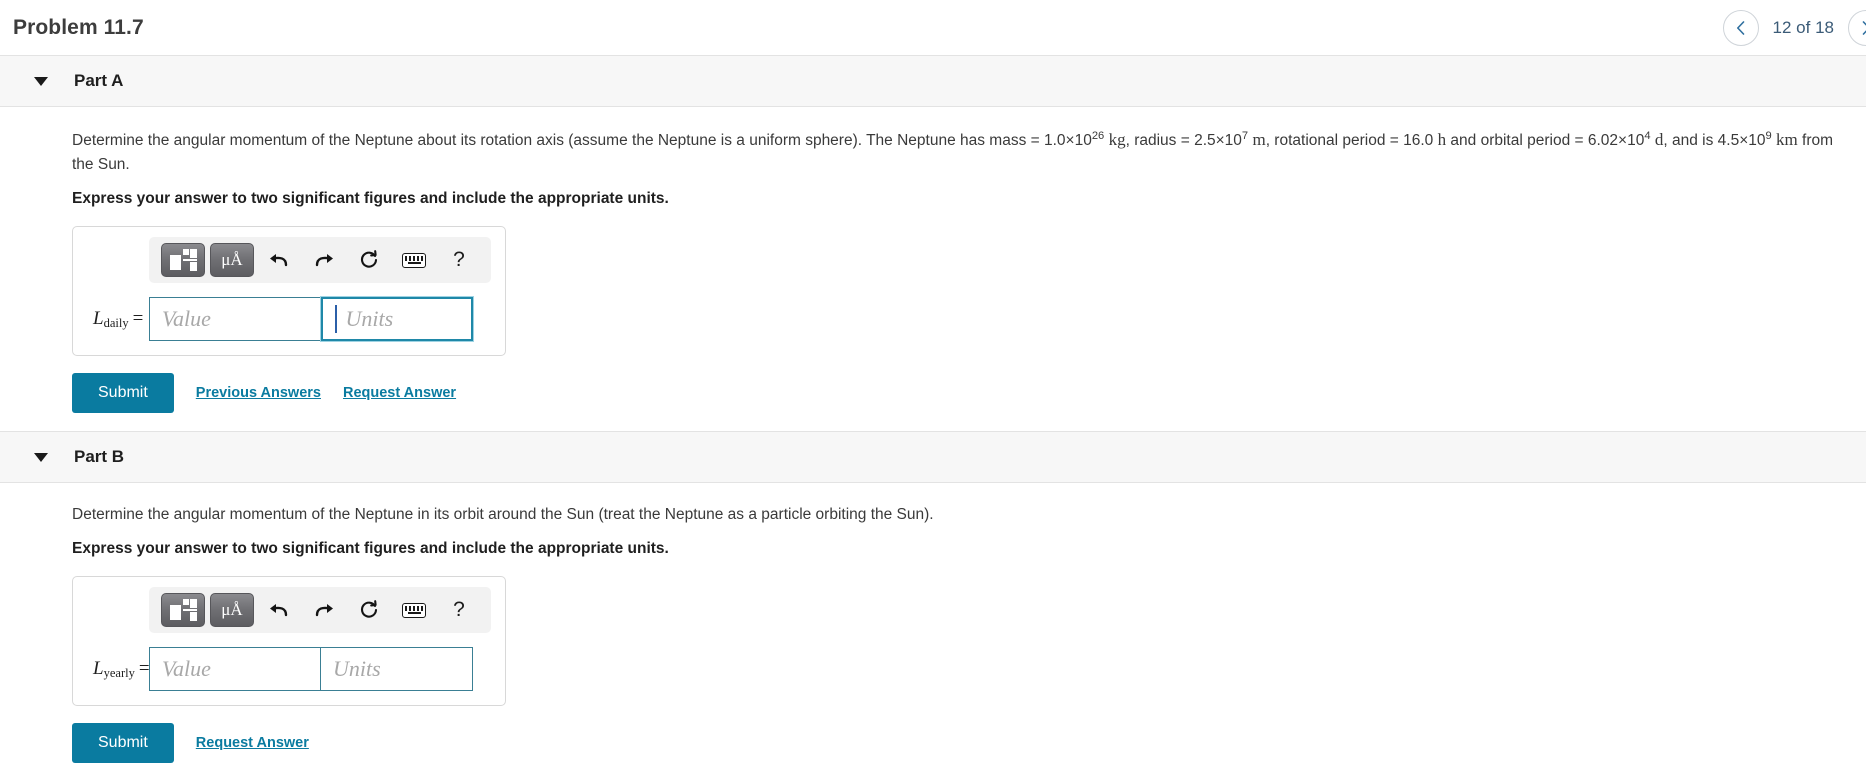 The image size is (1866, 783). What do you see at coordinates (397, 319) in the screenshot?
I see `part-a-units-input: Units` at bounding box center [397, 319].